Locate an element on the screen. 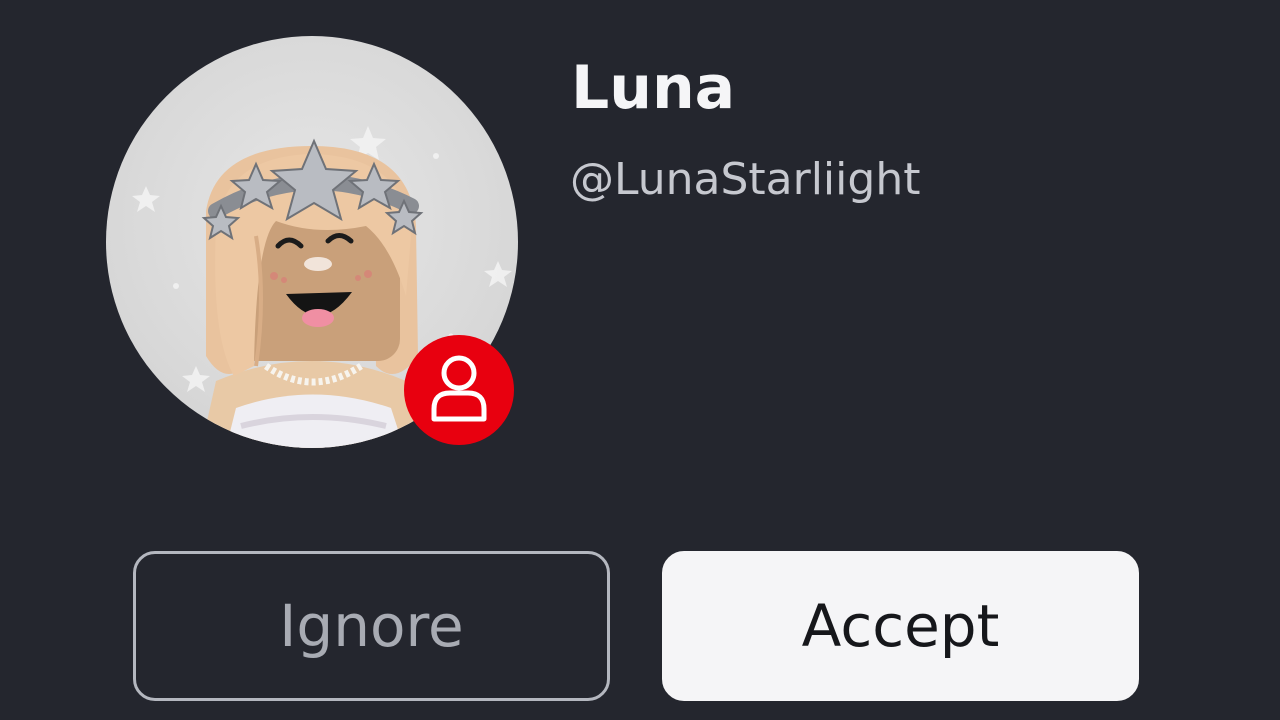 Image resolution: width=1280 pixels, height=720 pixels. accept-button-label: Accept is located at coordinates (900, 626).